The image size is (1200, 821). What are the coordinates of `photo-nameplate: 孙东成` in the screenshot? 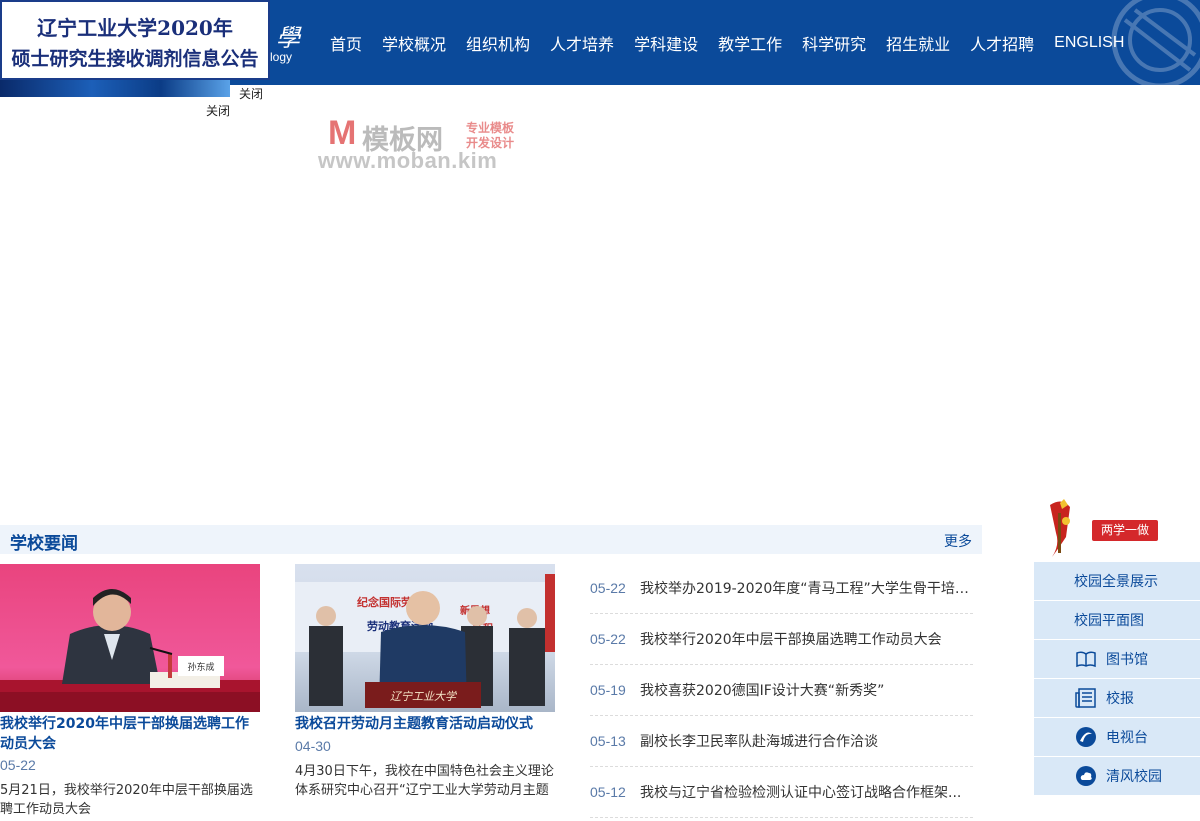 It's located at (200, 667).